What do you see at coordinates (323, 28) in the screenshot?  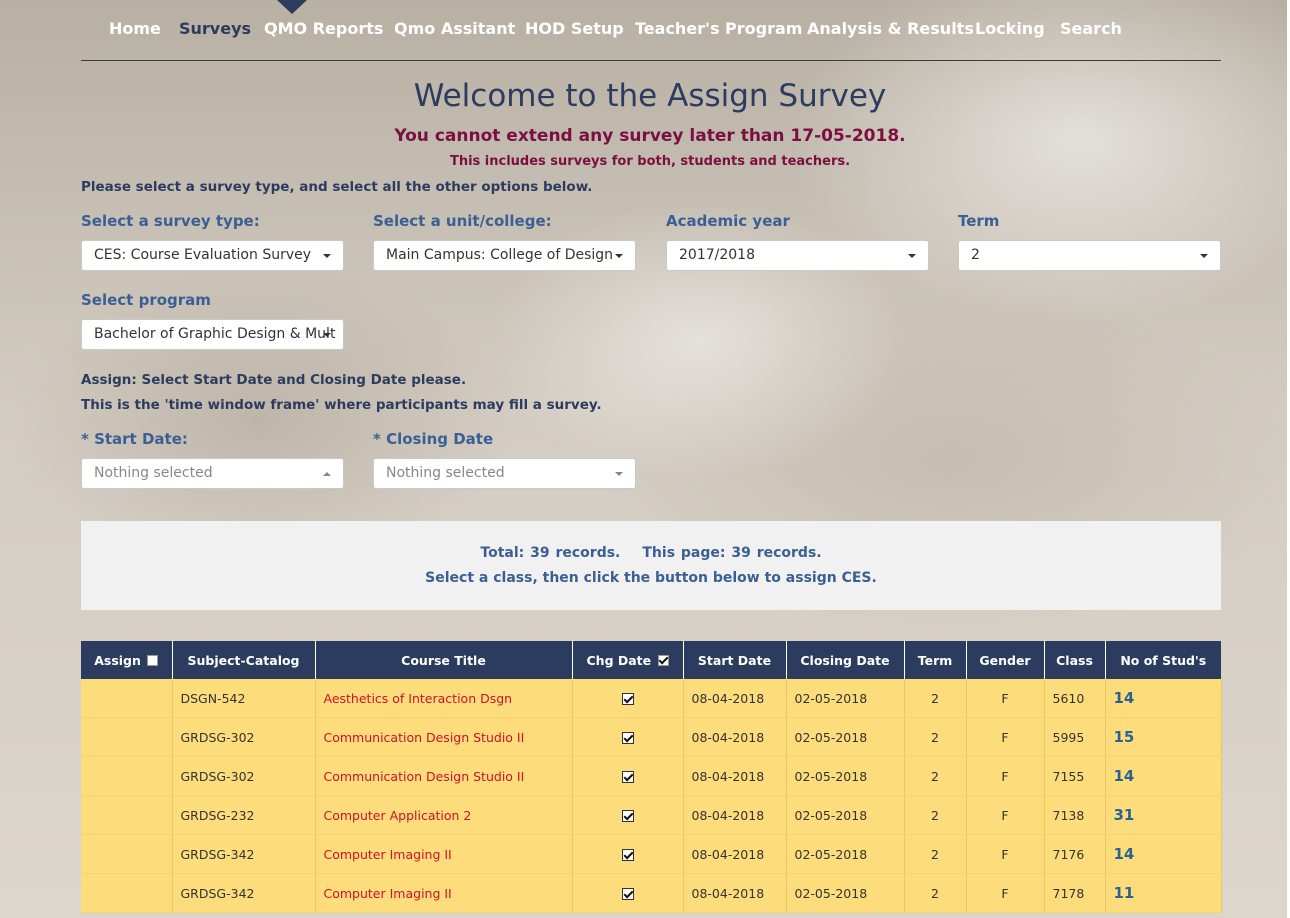 I see `nav-qmo-reports: QMO Reports` at bounding box center [323, 28].